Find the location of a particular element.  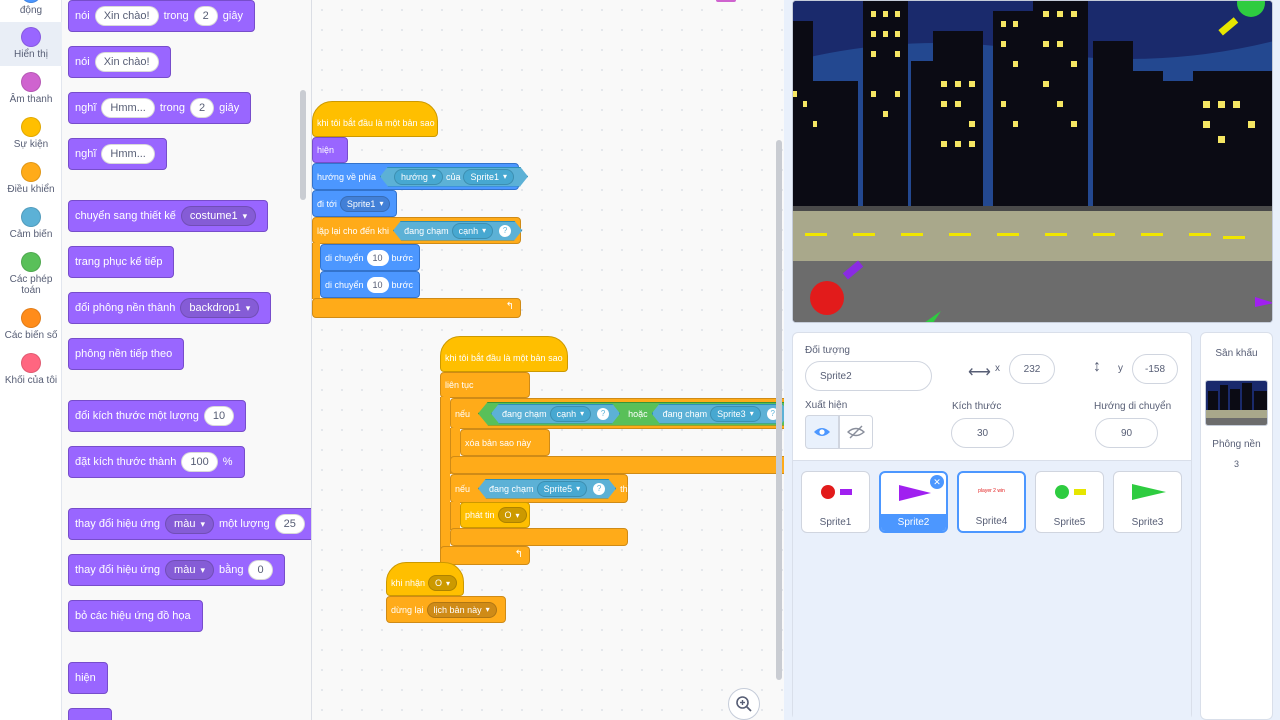

target-dropdown: Sprite1 is located at coordinates (365, 203).